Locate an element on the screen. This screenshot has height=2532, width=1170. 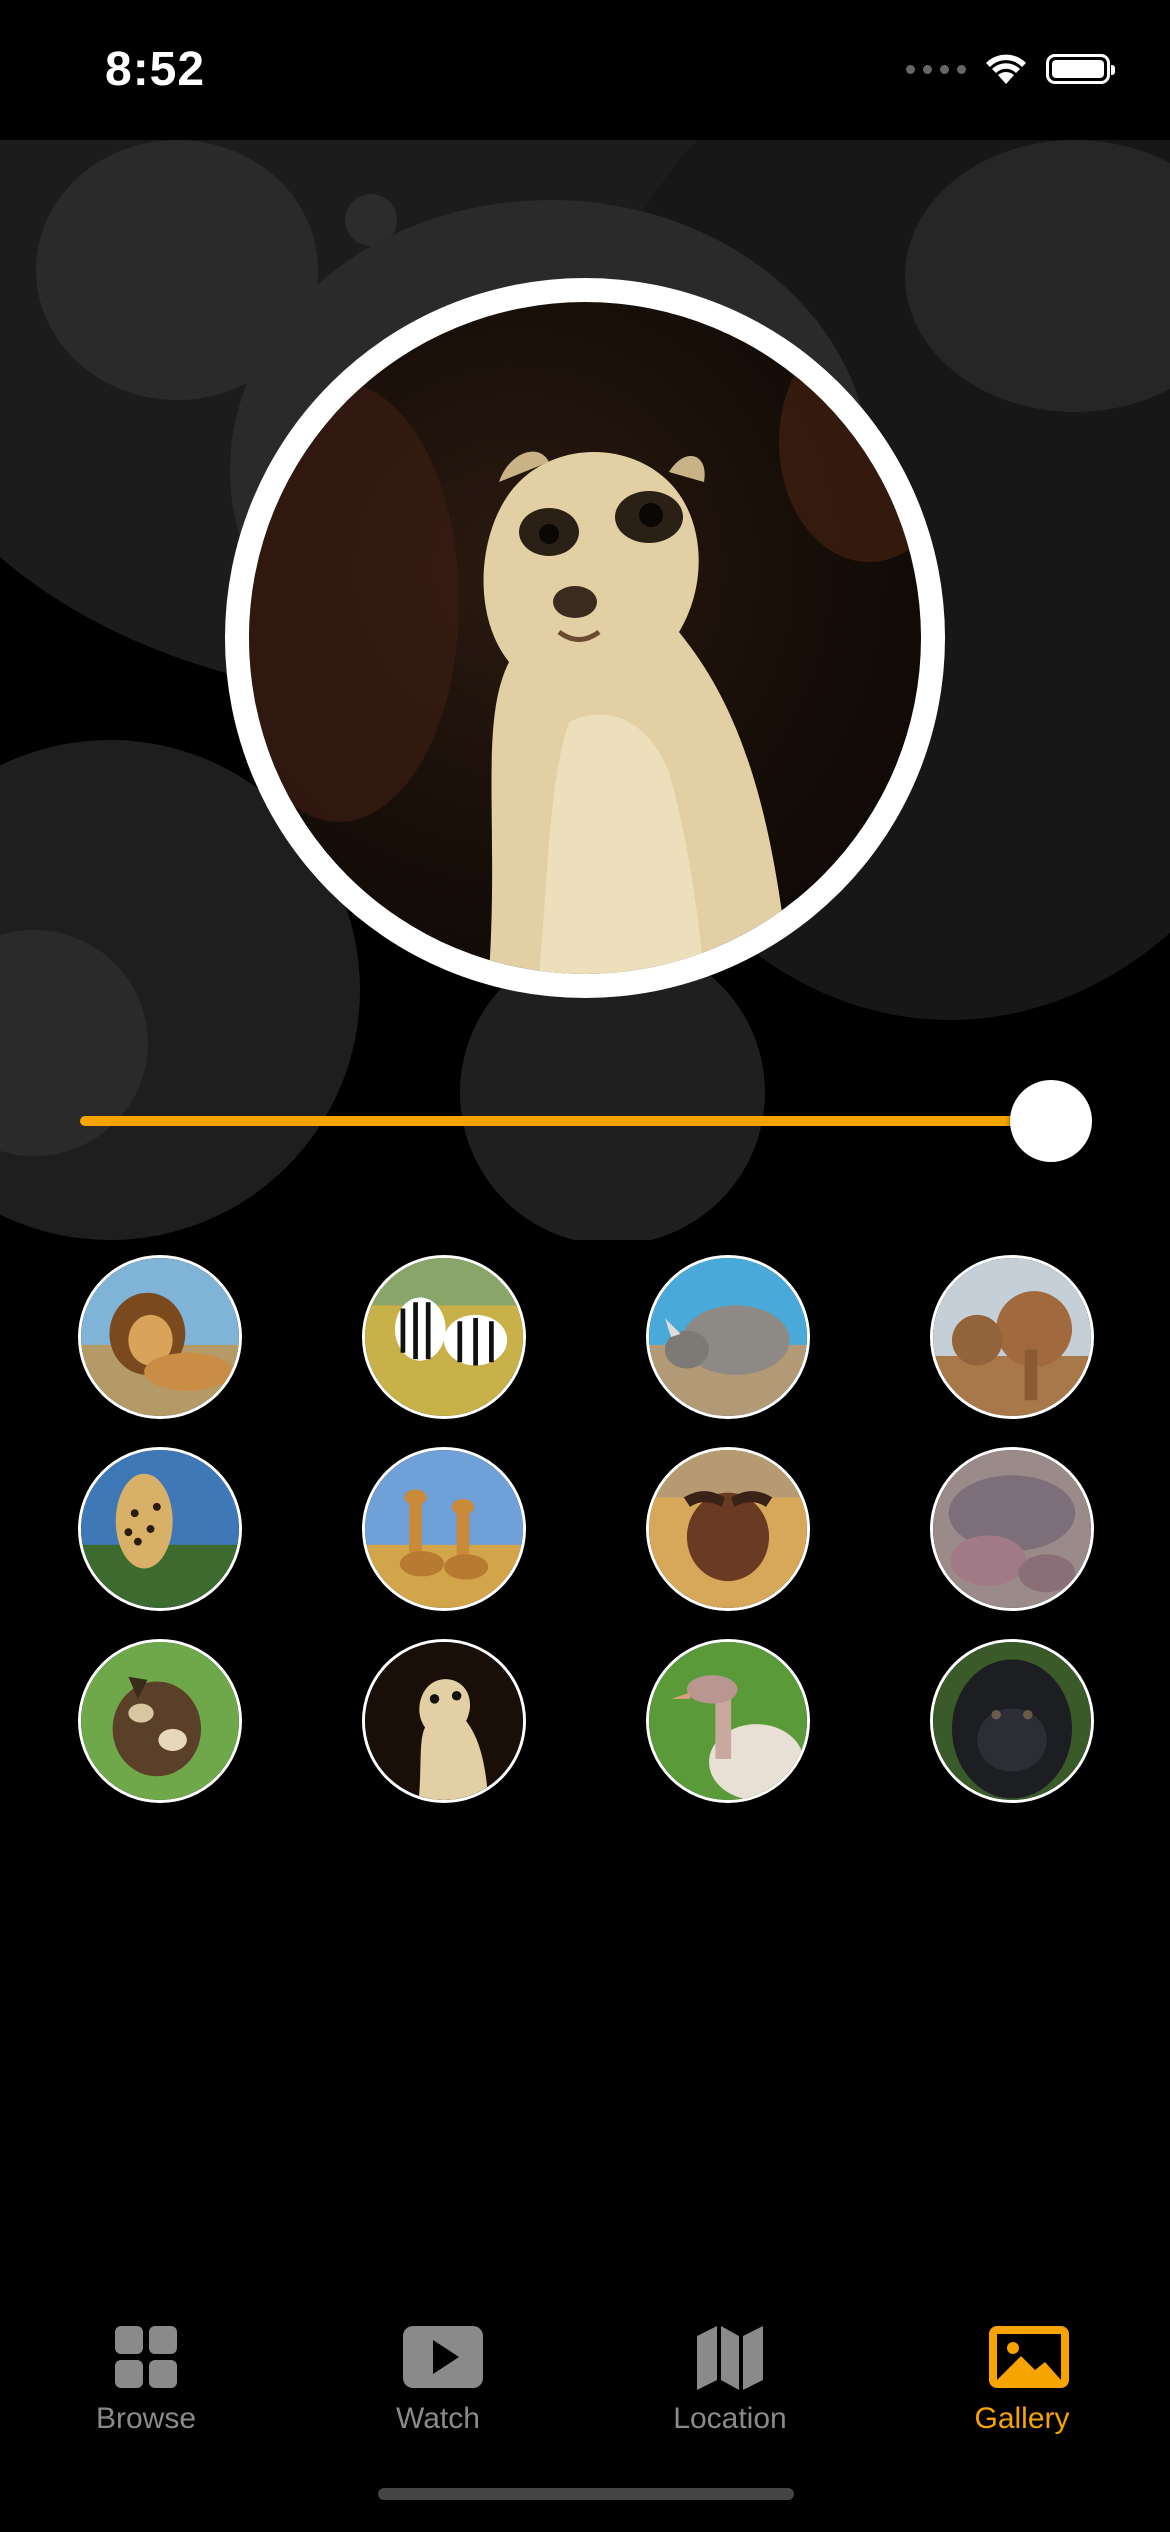
slider-thumb is located at coordinates (1051, 1121).